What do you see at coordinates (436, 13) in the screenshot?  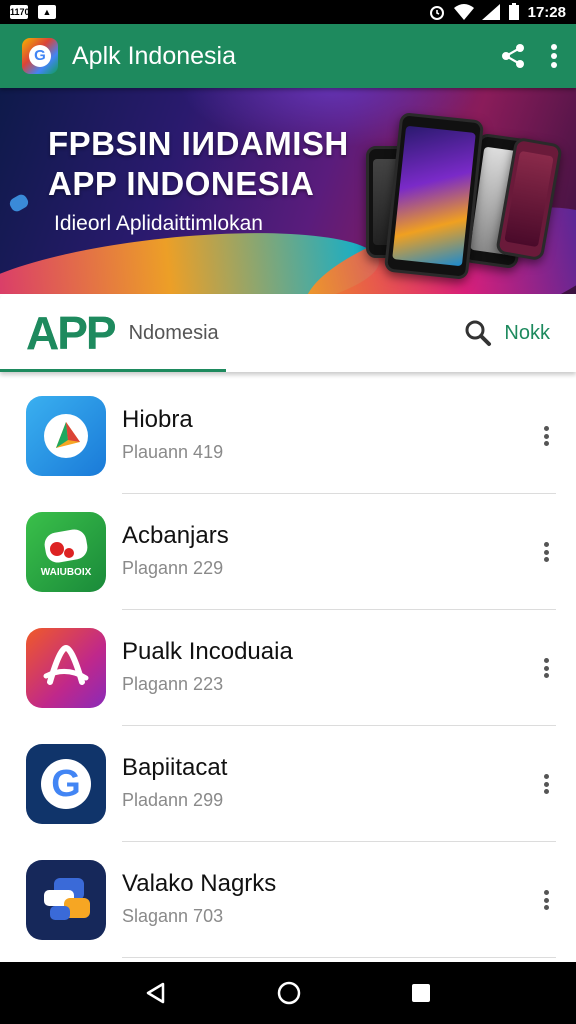 I see `alarm-icon` at bounding box center [436, 13].